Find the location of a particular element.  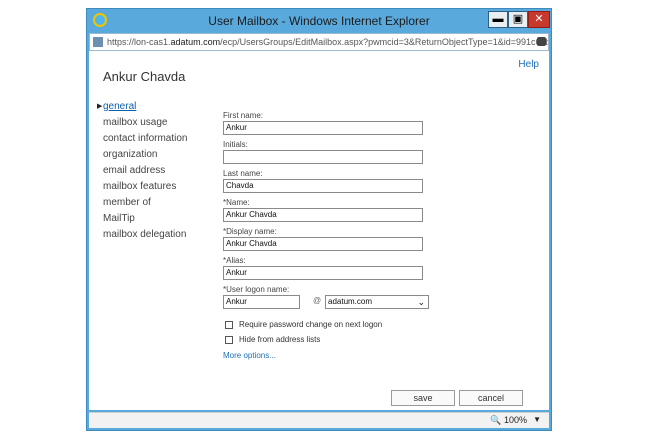

domain-select-value: adatum.com is located at coordinates (350, 301).